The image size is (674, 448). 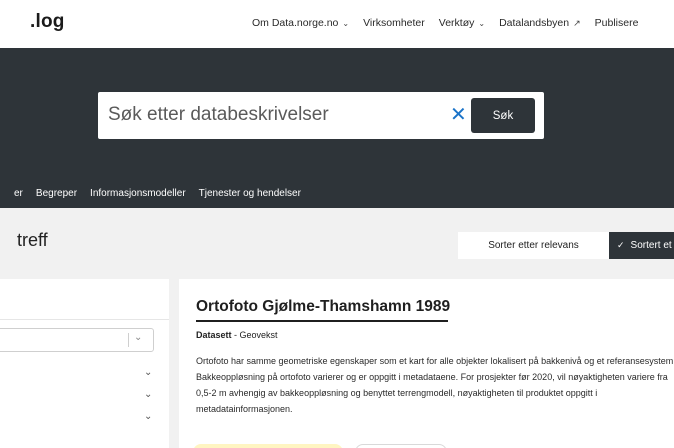 What do you see at coordinates (458, 115) in the screenshot?
I see `close-icon: ✕` at bounding box center [458, 115].